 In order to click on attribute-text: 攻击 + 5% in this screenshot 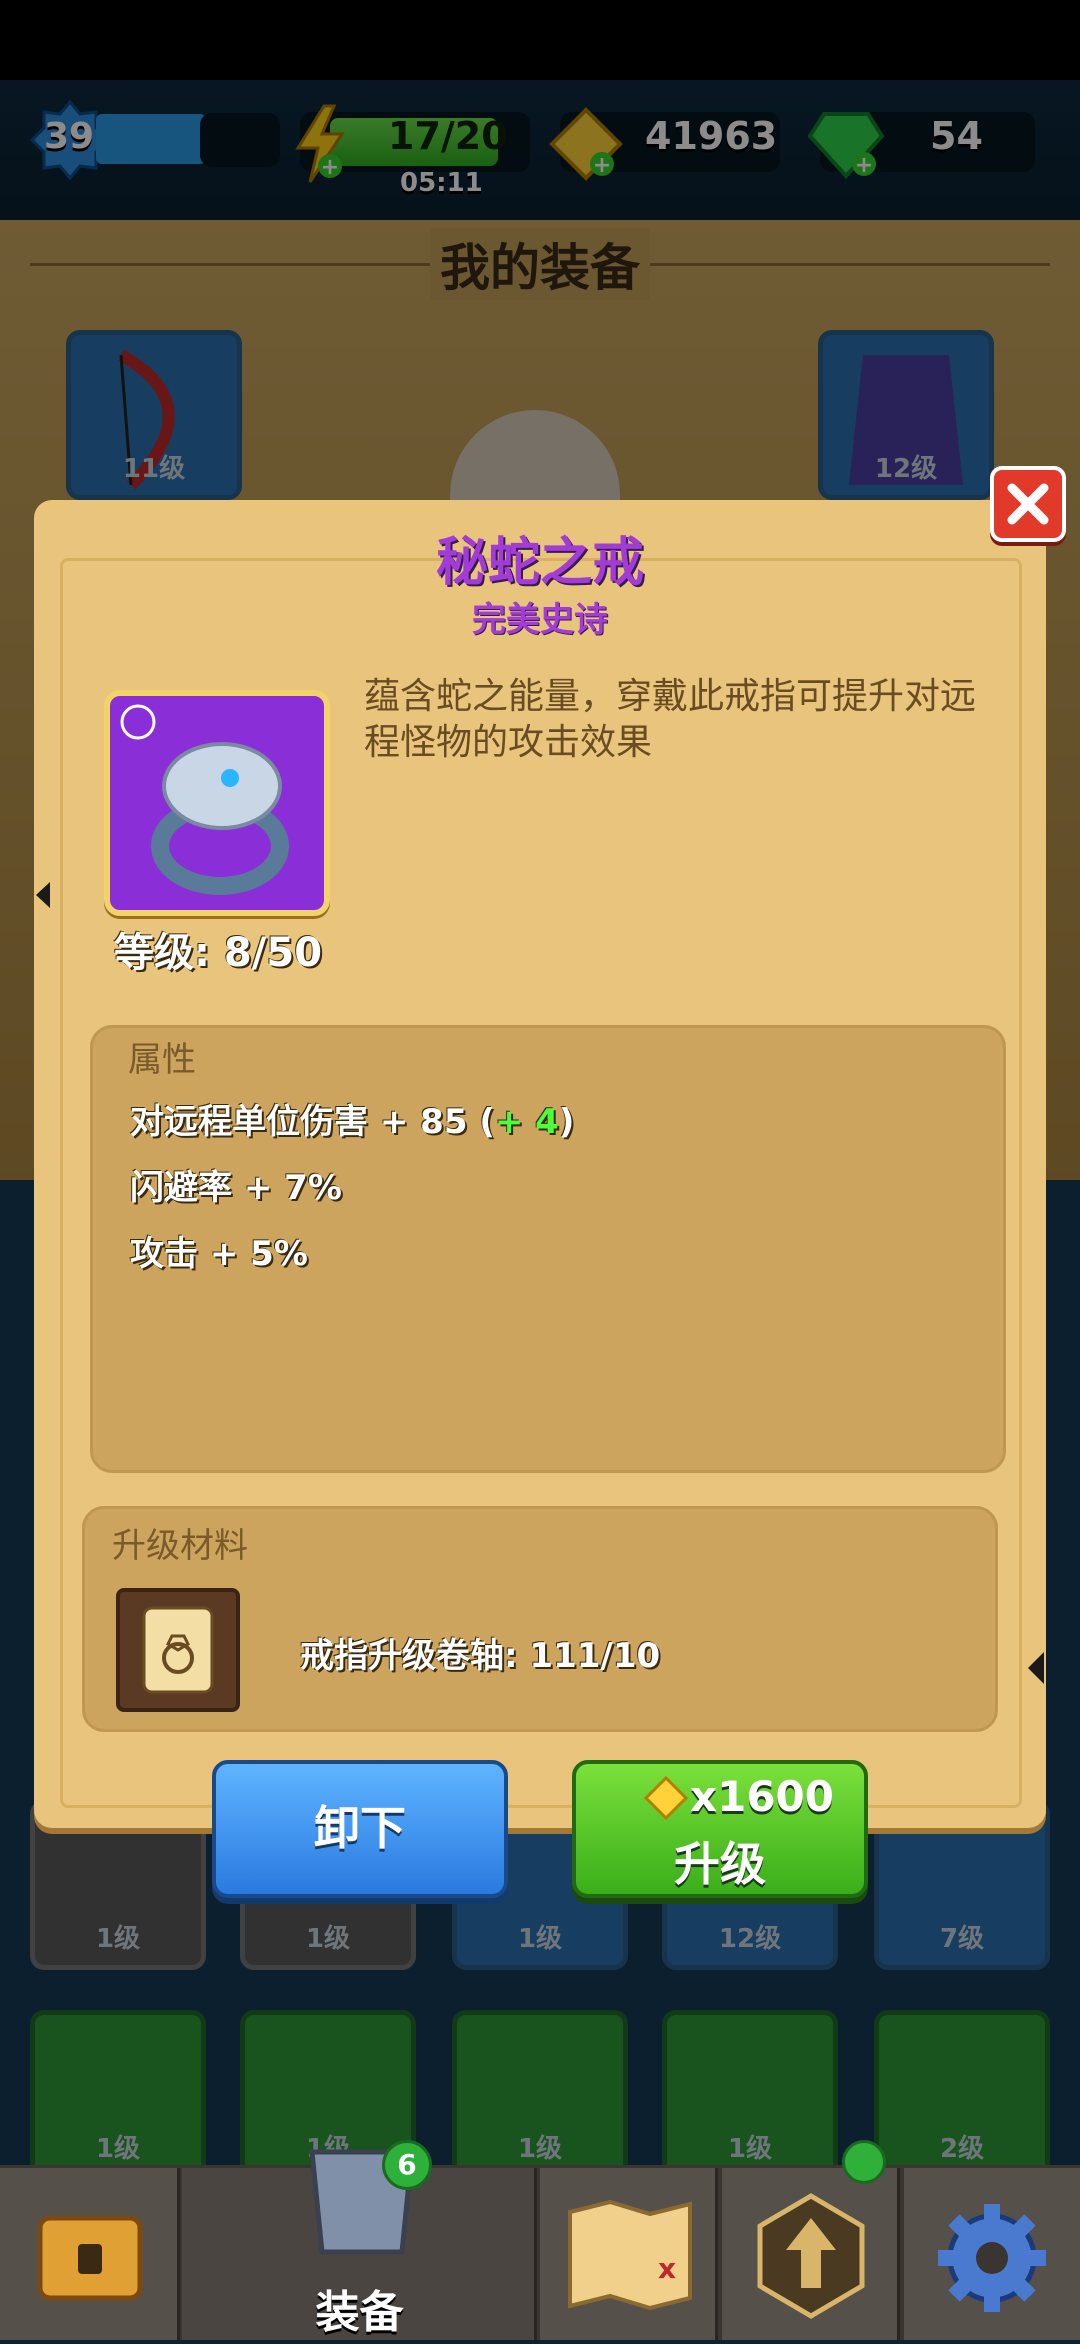, I will do `click(219, 1254)`.